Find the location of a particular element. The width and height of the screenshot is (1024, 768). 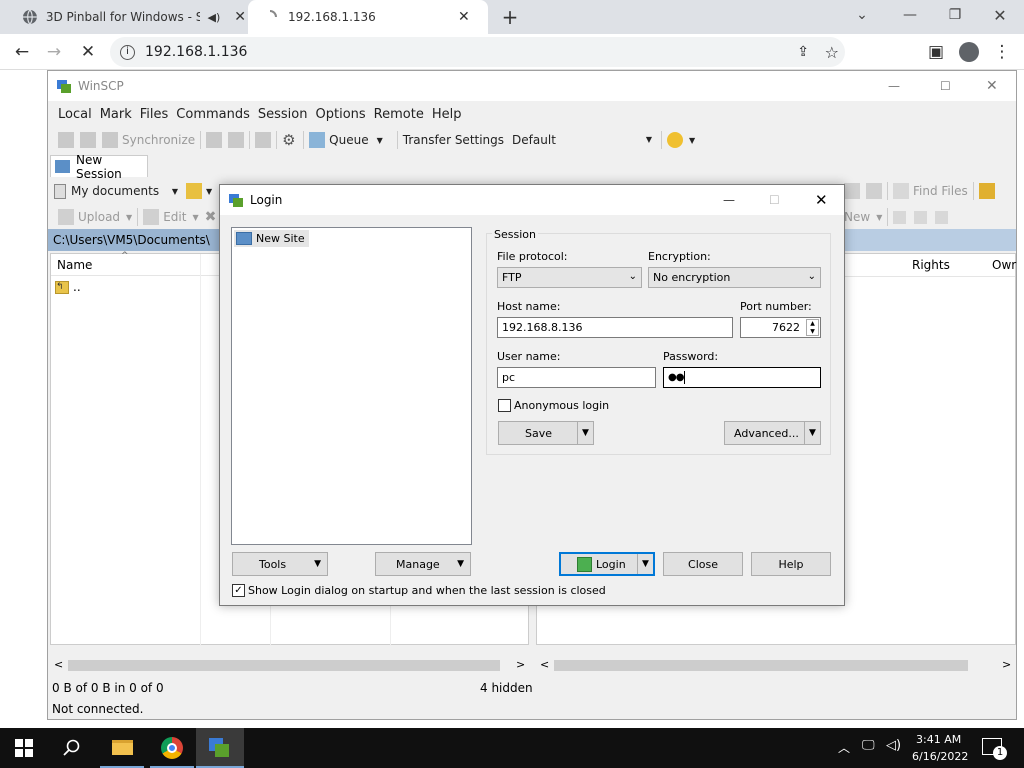

putty-icon is located at coordinates (236, 140).